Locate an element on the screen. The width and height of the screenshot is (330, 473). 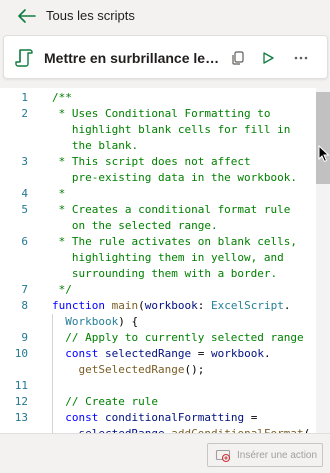
vertical-scrollbar is located at coordinates (323, 260).